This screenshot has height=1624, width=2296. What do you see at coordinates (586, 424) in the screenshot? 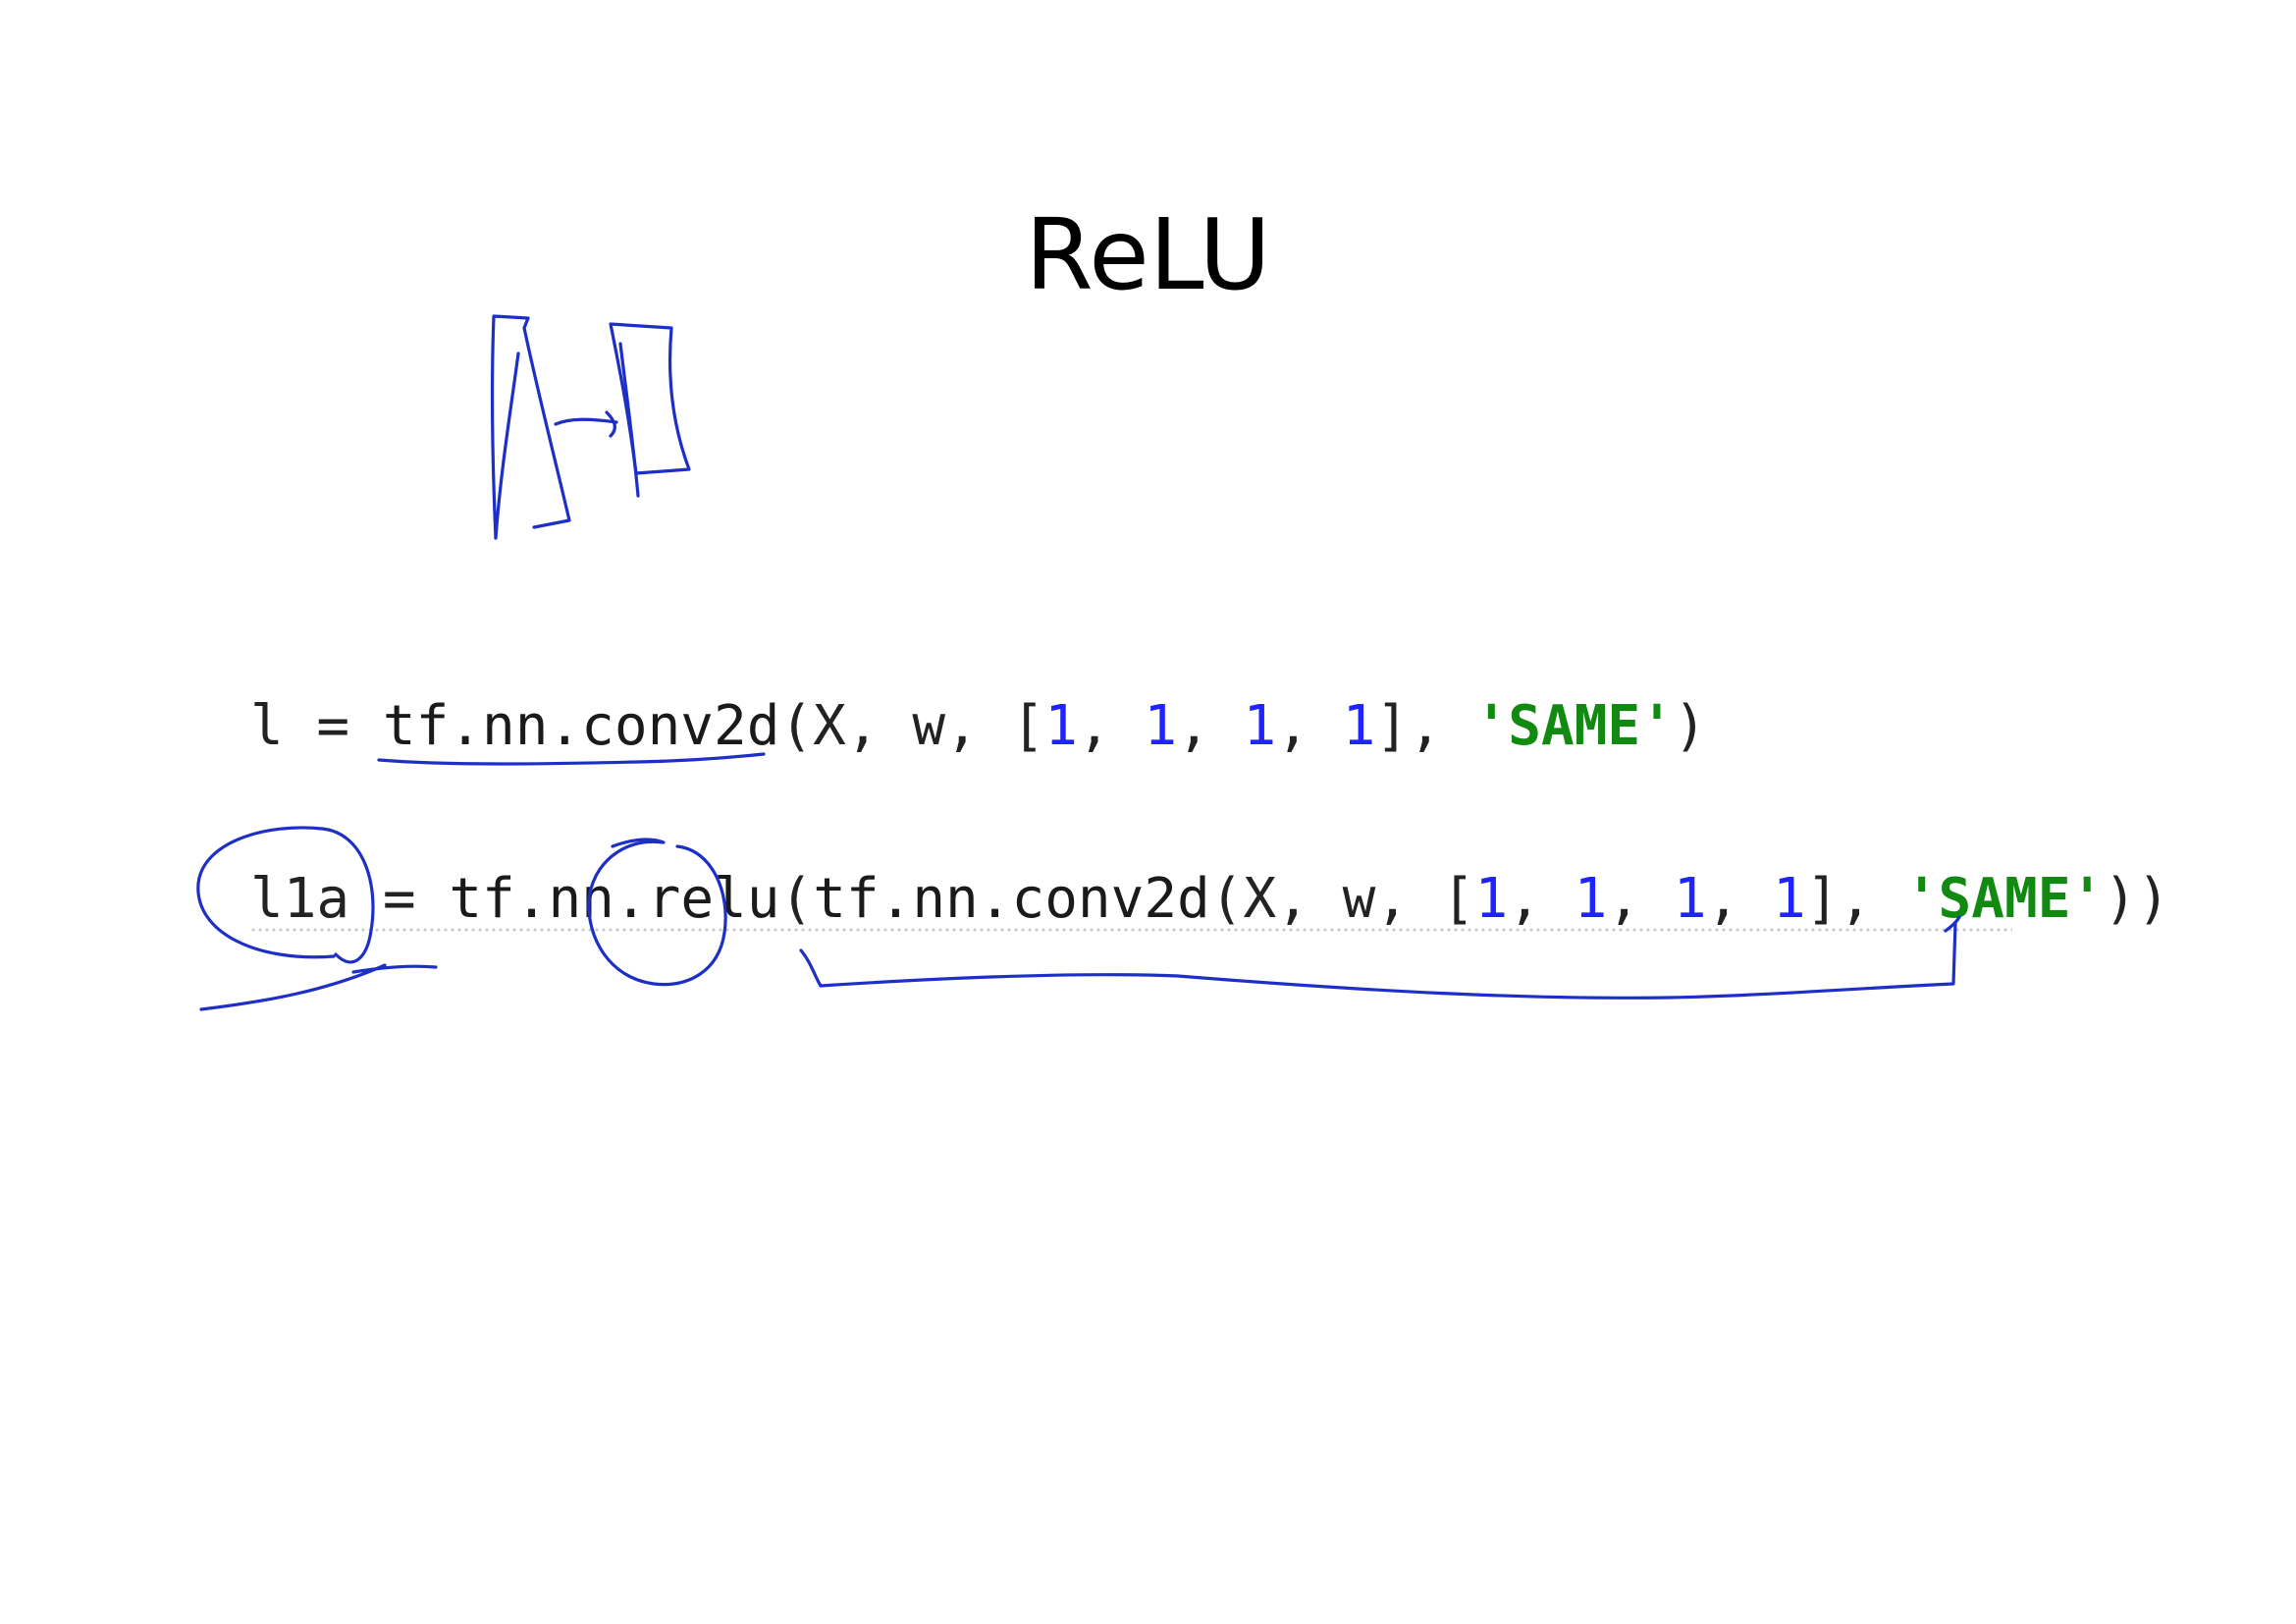
I see `layer-arrow` at bounding box center [586, 424].